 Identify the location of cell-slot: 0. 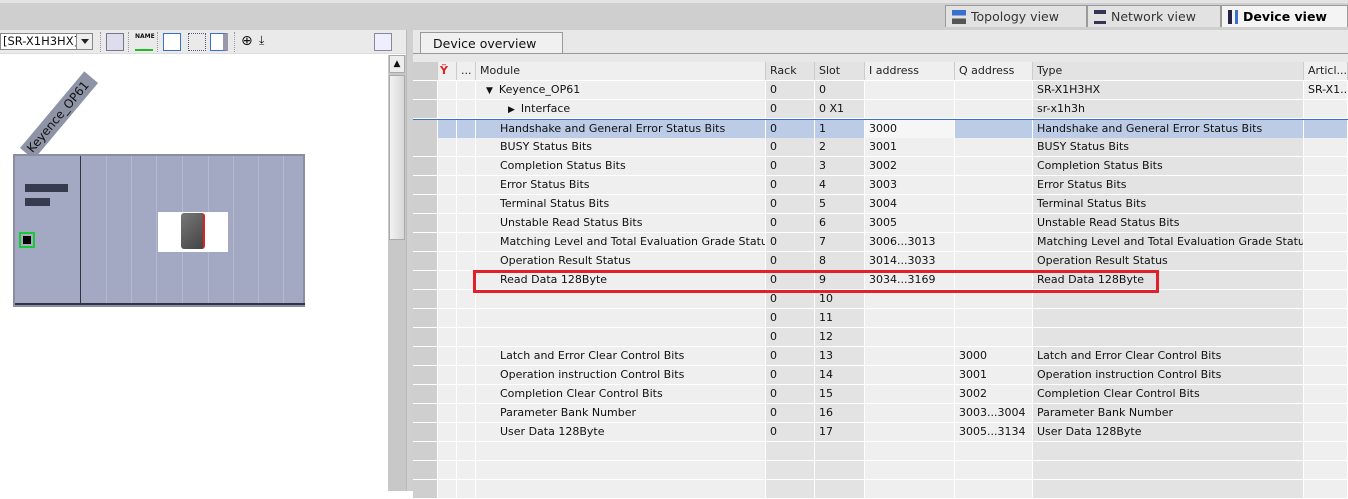
(840, 90).